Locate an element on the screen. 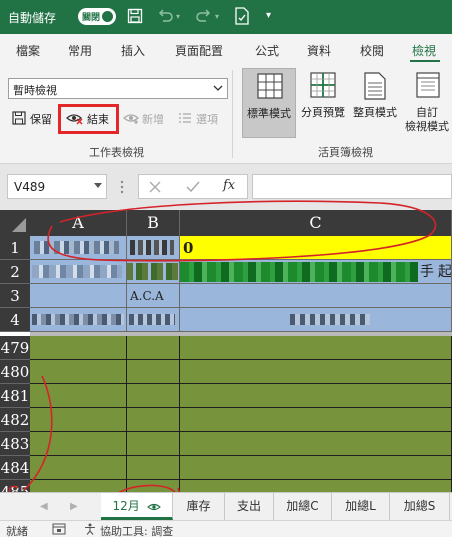 The height and width of the screenshot is (537, 452). customize-dropdown-icon: ▾ is located at coordinates (268, 15).